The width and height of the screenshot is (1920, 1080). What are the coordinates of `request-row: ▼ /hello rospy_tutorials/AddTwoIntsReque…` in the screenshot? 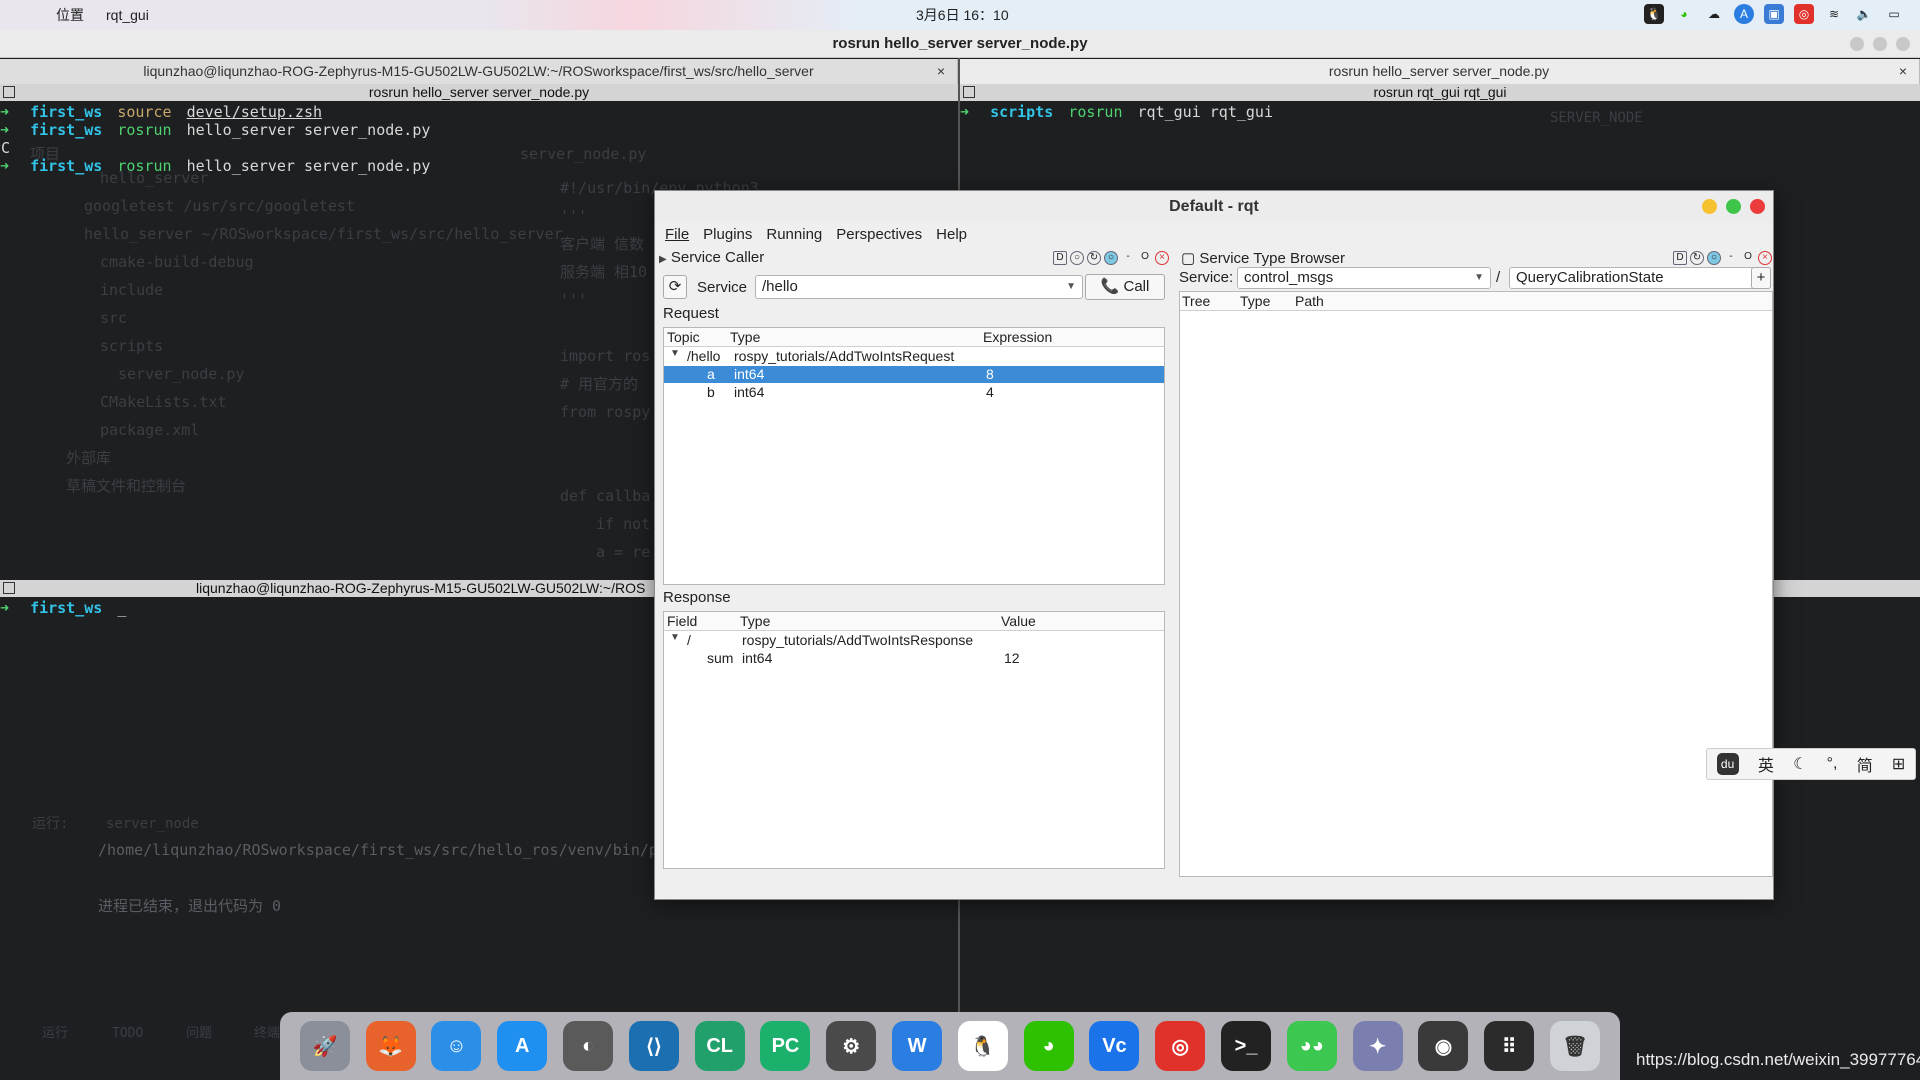 It's located at (914, 356).